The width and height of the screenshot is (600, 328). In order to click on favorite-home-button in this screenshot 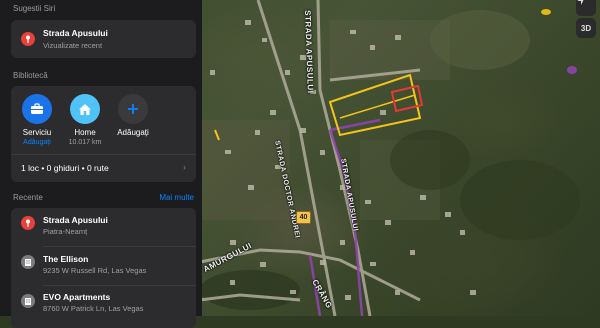, I will do `click(85, 109)`.